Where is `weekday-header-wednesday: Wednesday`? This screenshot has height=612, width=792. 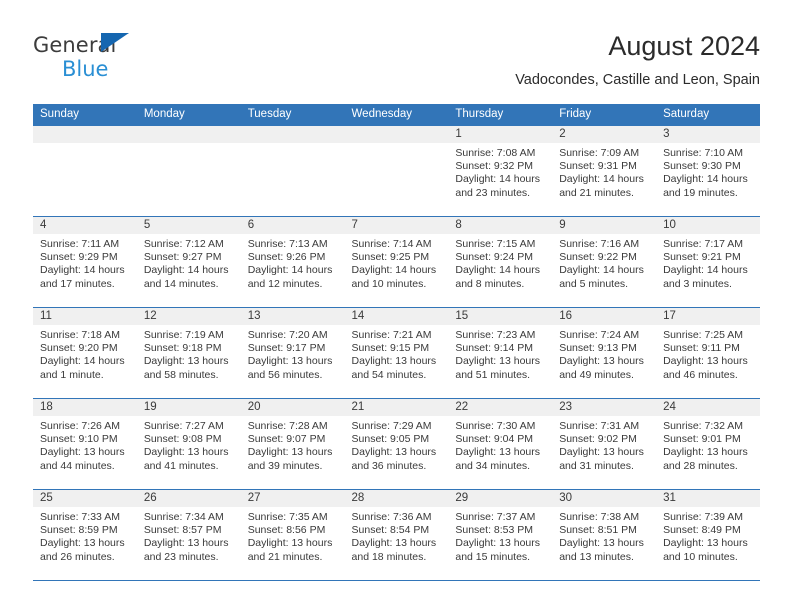 weekday-header-wednesday: Wednesday is located at coordinates (396, 115).